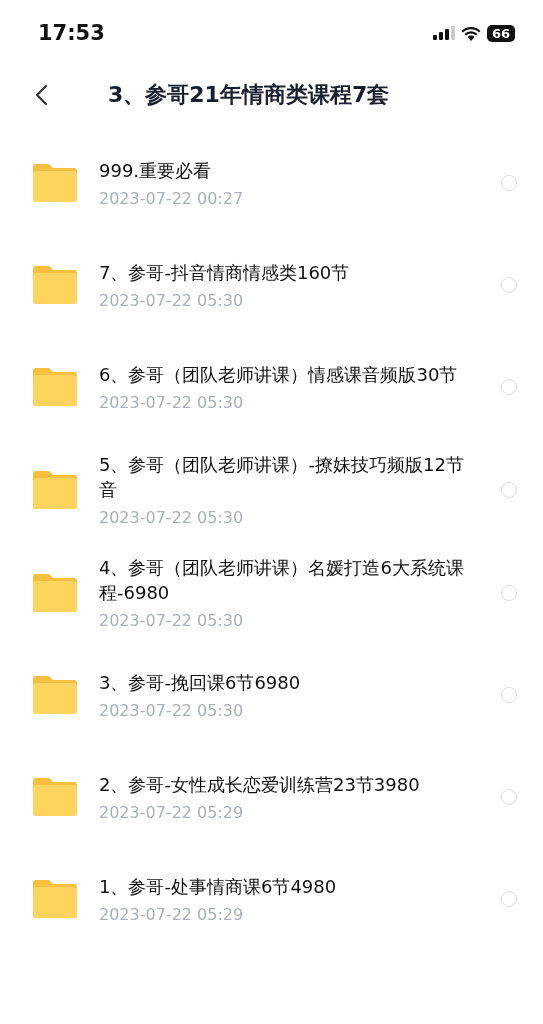 The height and width of the screenshot is (1024, 543). Describe the element at coordinates (41, 95) in the screenshot. I see `back-icon` at that location.